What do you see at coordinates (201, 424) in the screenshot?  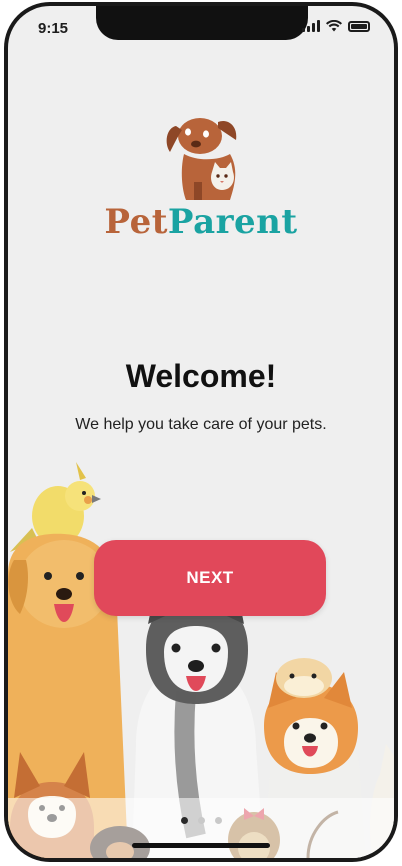 I see `welcome-subtitle: We help you take care of your pets.` at bounding box center [201, 424].